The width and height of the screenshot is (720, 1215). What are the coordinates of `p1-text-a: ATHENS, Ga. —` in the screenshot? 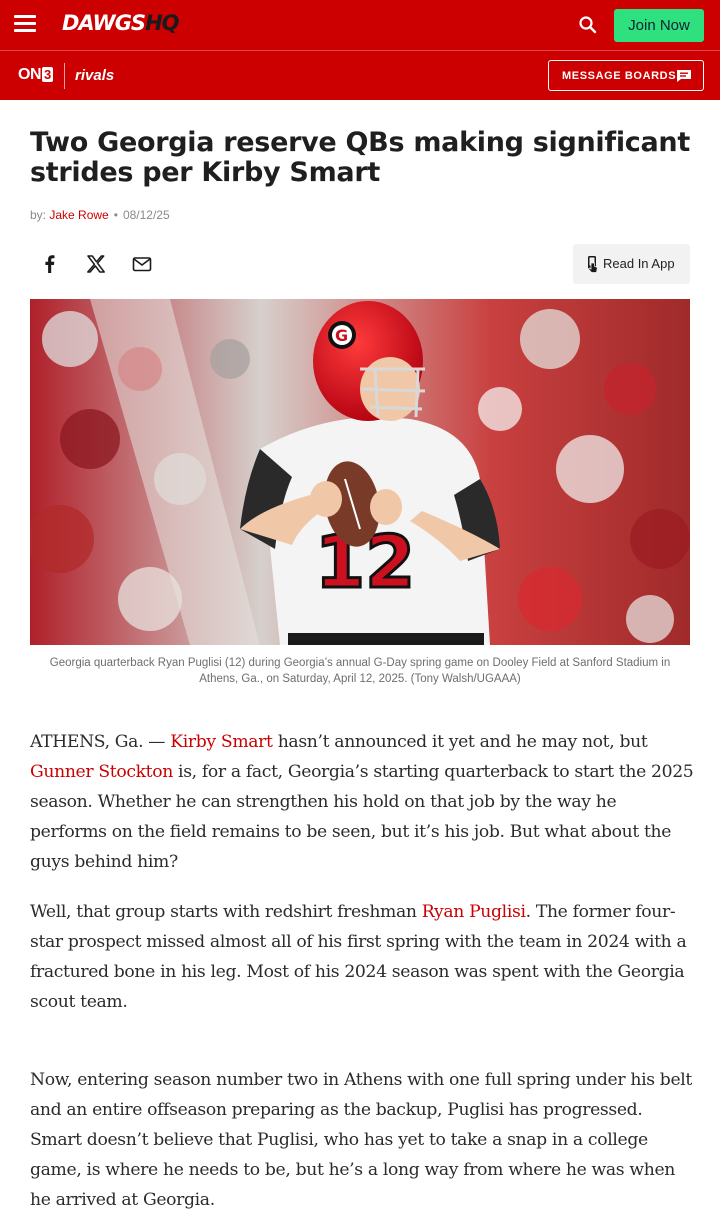 It's located at (100, 742).